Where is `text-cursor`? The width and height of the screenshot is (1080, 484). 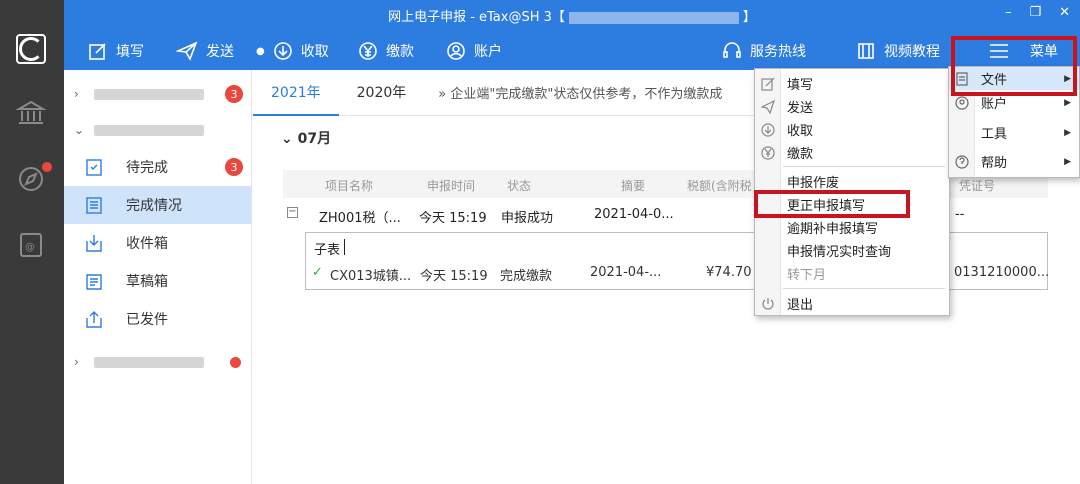 text-cursor is located at coordinates (344, 247).